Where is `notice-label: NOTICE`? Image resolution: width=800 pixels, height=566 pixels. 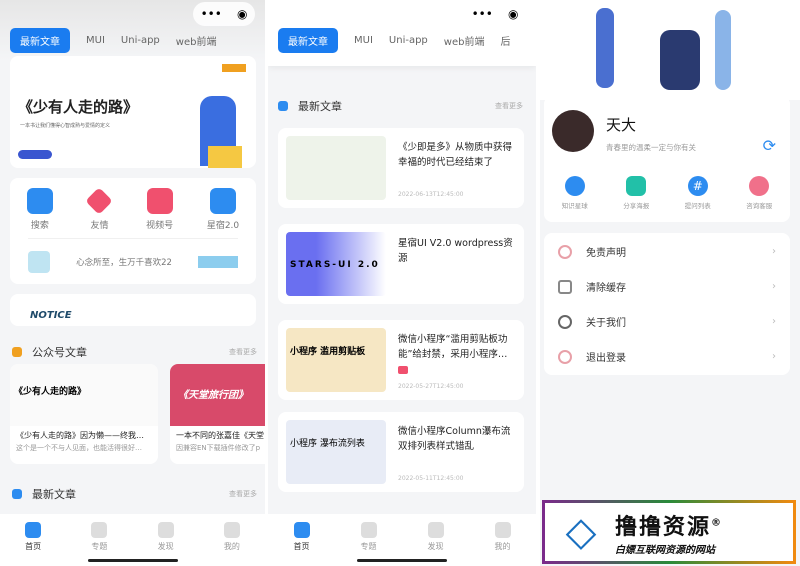
notice-label: NOTICE is located at coordinates (51, 315).